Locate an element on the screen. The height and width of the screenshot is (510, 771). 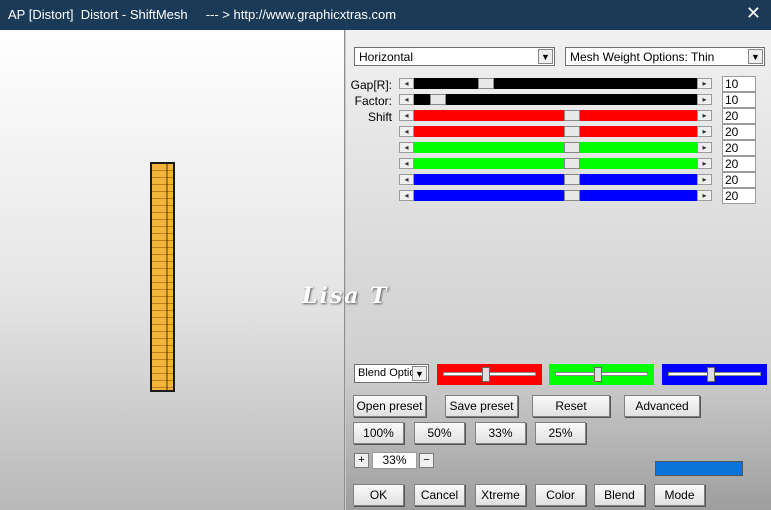
zoom-value: 33% is located at coordinates (394, 460).